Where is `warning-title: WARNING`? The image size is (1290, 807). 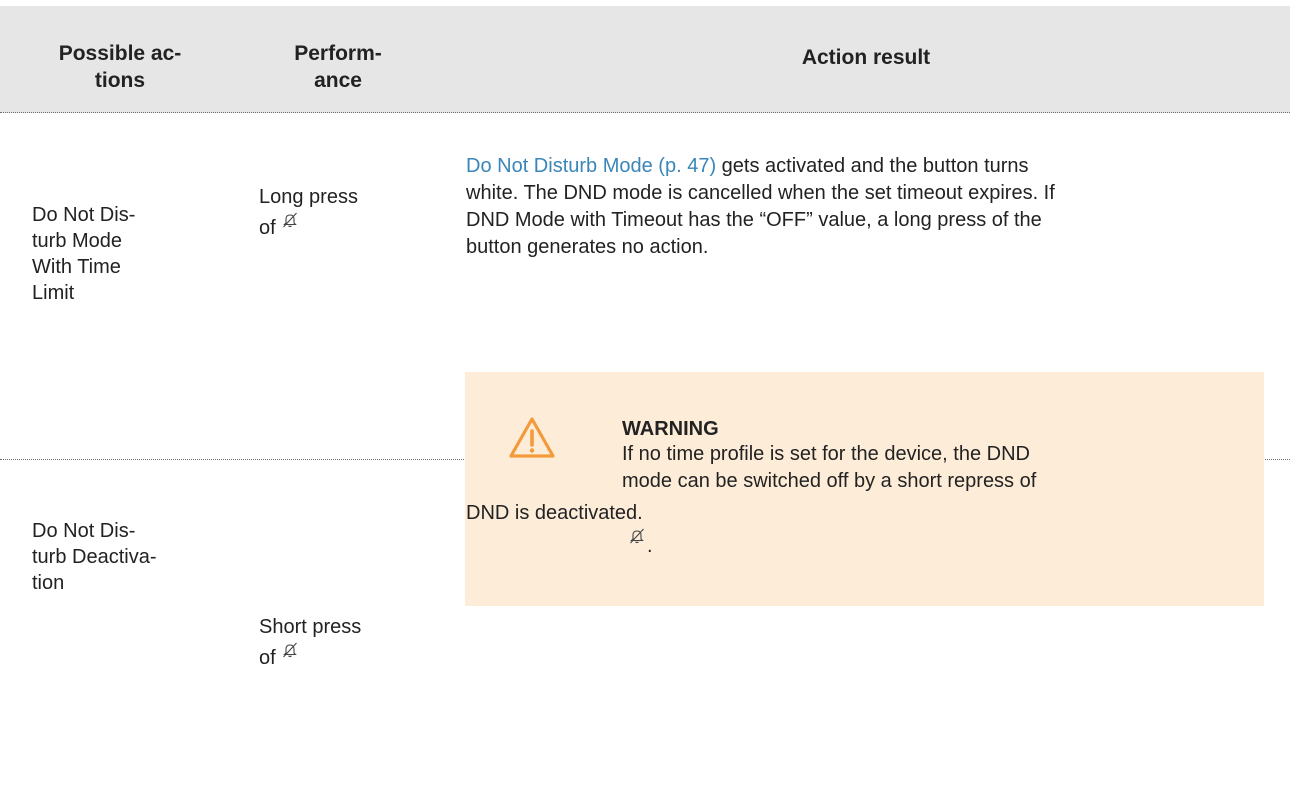 warning-title: WARNING is located at coordinates (670, 429).